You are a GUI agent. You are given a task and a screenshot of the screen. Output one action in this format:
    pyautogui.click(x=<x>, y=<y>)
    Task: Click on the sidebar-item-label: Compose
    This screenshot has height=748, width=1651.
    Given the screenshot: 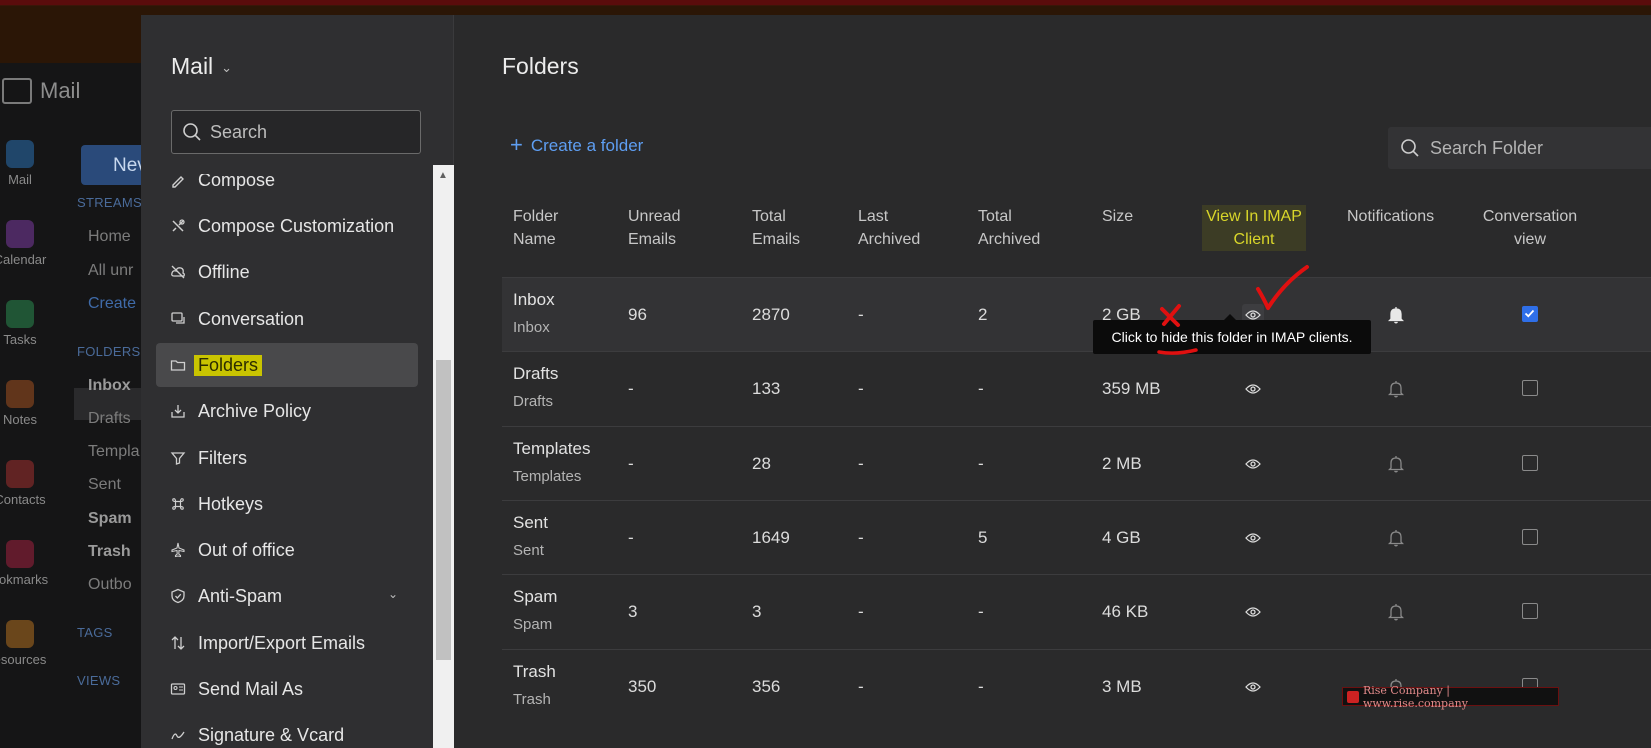 What is the action you would take?
    pyautogui.click(x=237, y=182)
    